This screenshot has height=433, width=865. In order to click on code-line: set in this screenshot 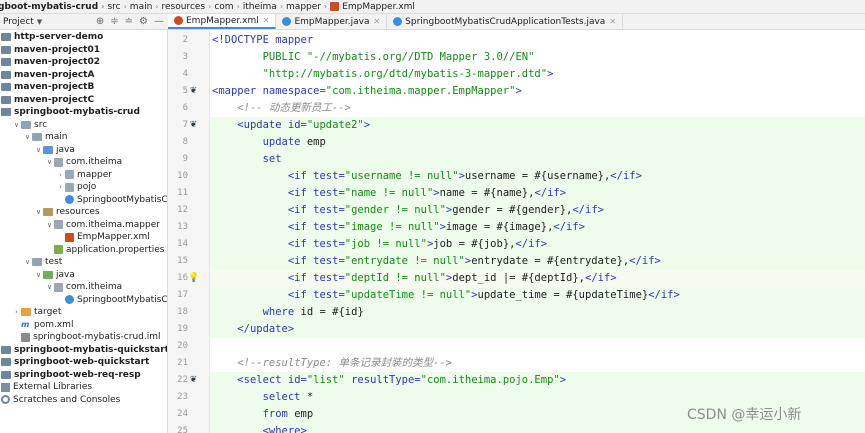, I will do `click(247, 159)`.